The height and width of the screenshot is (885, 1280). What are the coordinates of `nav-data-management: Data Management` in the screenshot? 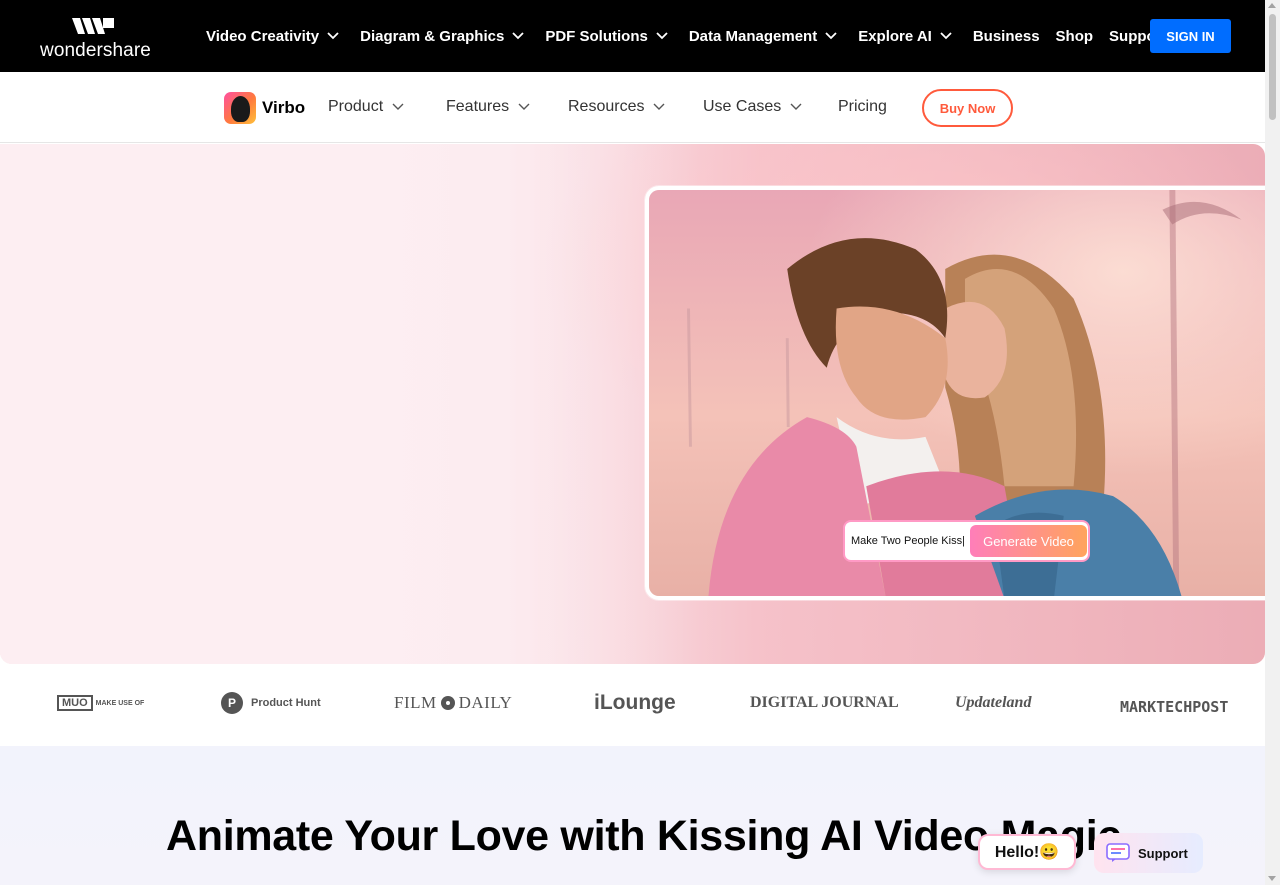 It's located at (773, 36).